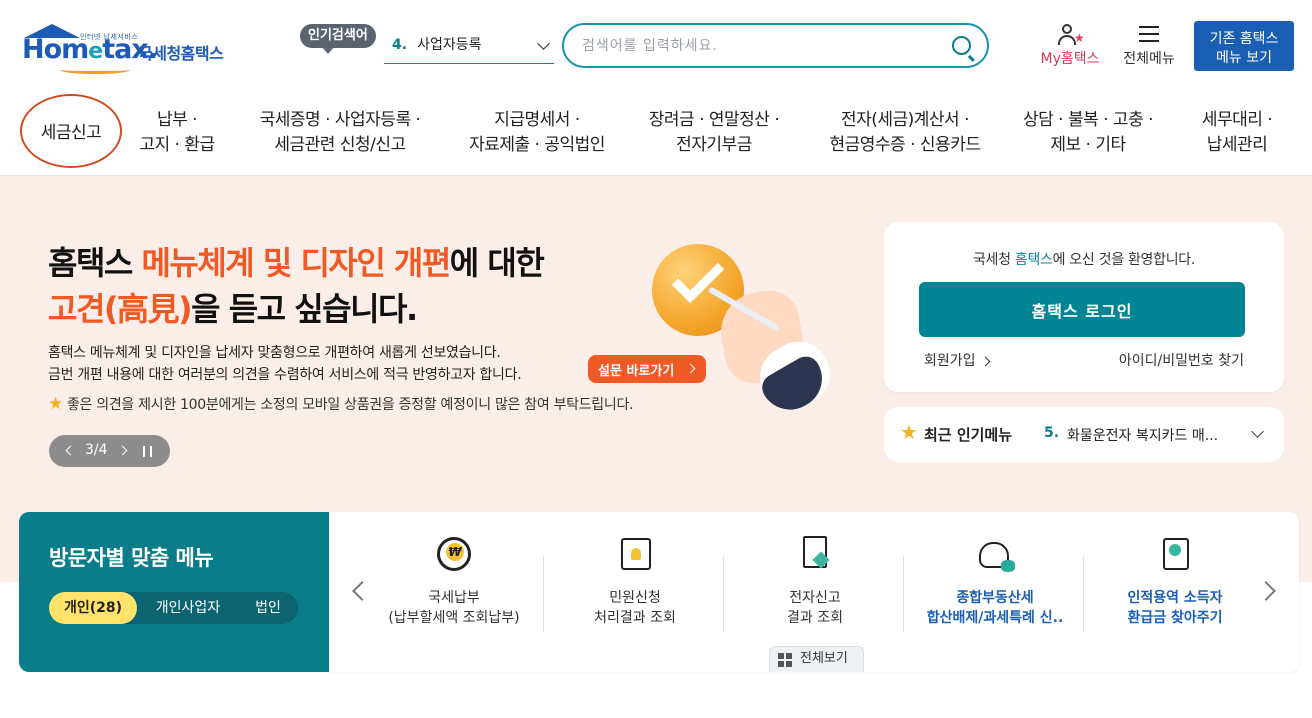 The height and width of the screenshot is (718, 1312). Describe the element at coordinates (109, 451) in the screenshot. I see `banner-pager: 3/4` at that location.